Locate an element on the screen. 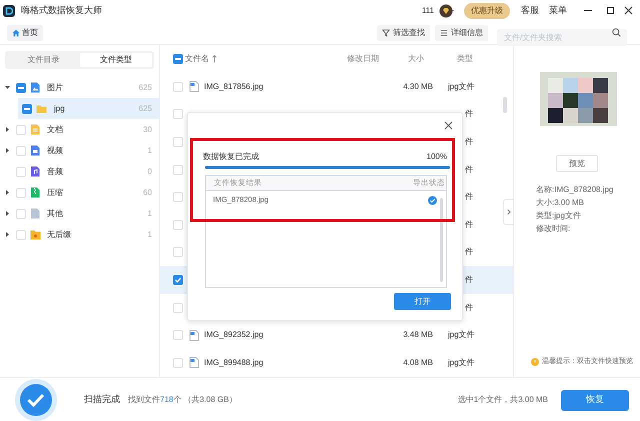 This screenshot has height=421, width=640. selection-summary: 选中1个文件，共3.00 MB is located at coordinates (503, 400).